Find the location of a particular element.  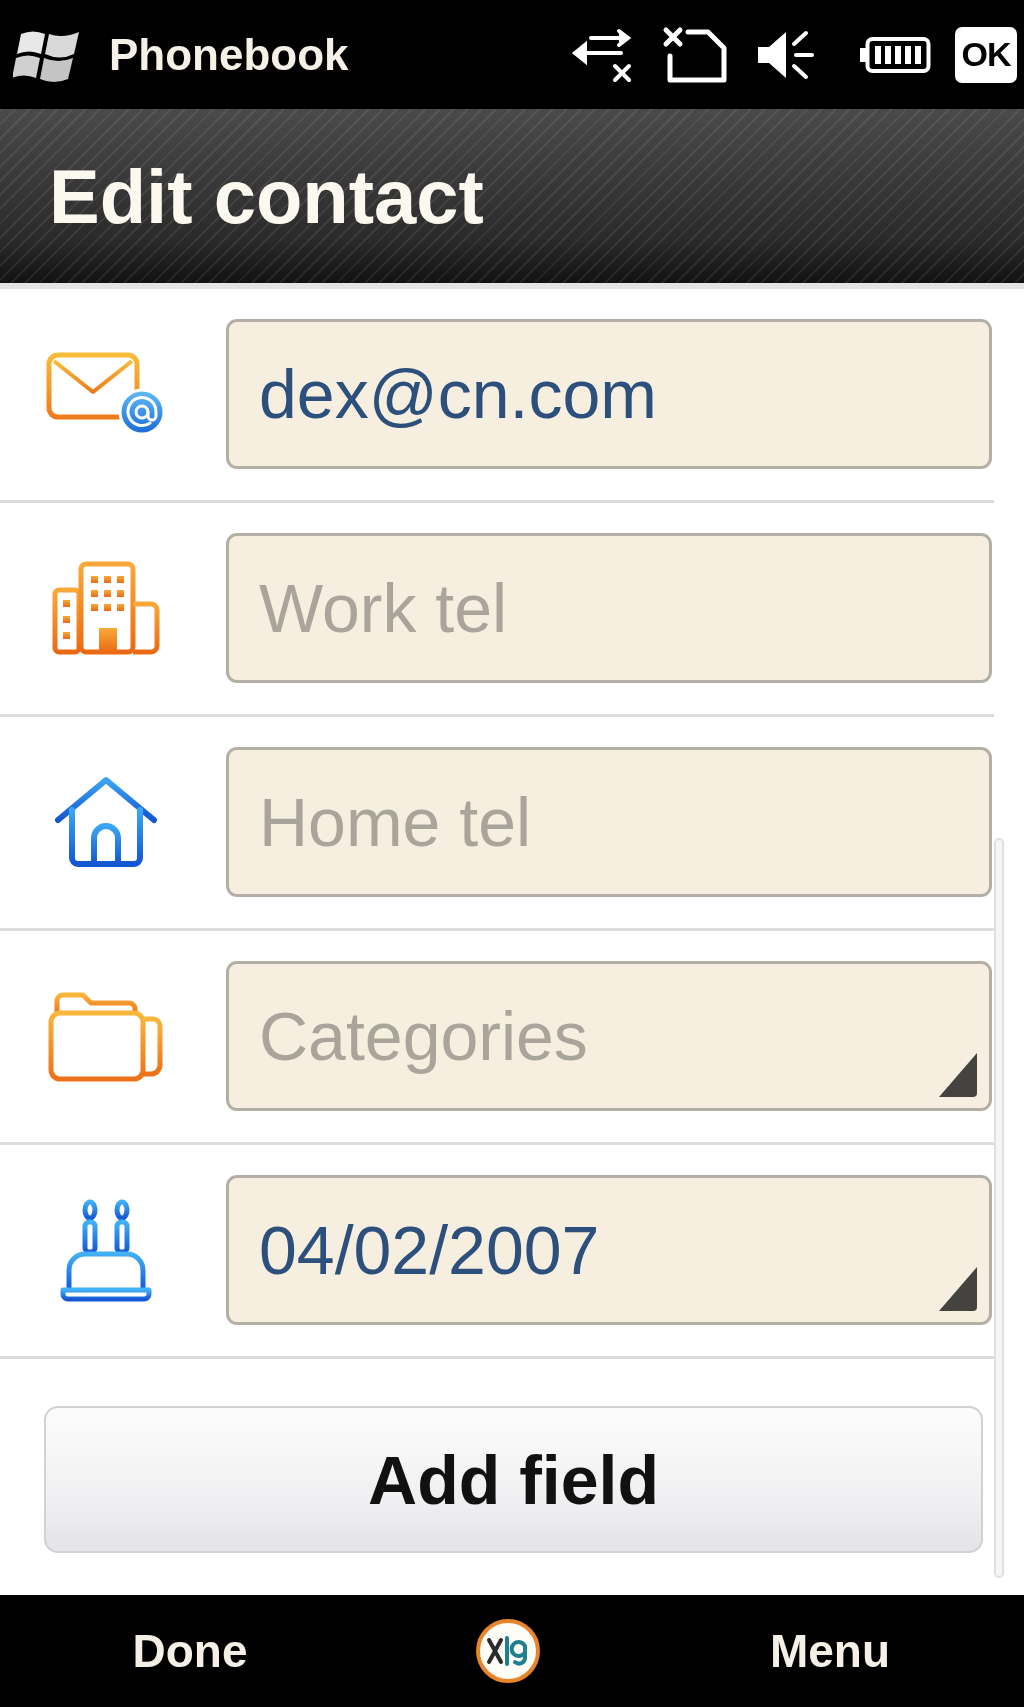

app-name: Phonebook is located at coordinates (229, 54).